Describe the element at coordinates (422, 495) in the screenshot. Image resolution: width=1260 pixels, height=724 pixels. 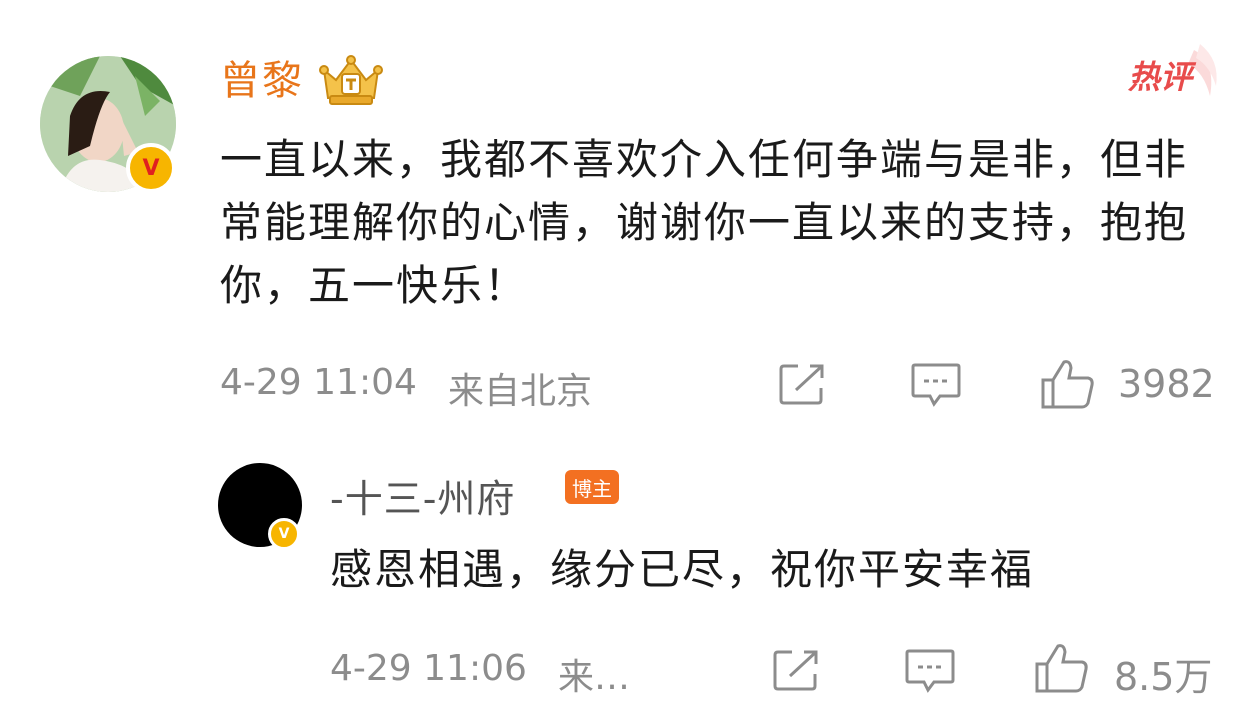
I see `reply-author-name: -十三-州府` at that location.